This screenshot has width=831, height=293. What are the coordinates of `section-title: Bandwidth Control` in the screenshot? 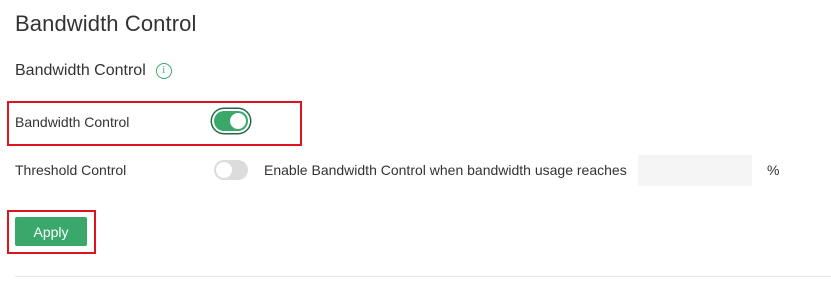 It's located at (80, 70).